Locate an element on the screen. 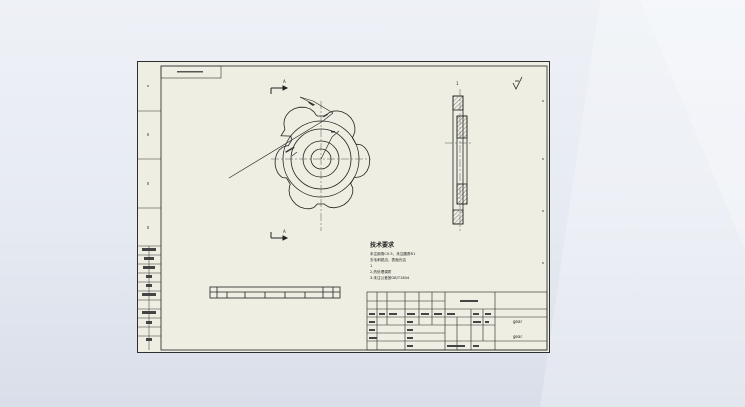  drawing-number: gear is located at coordinates (517, 321).